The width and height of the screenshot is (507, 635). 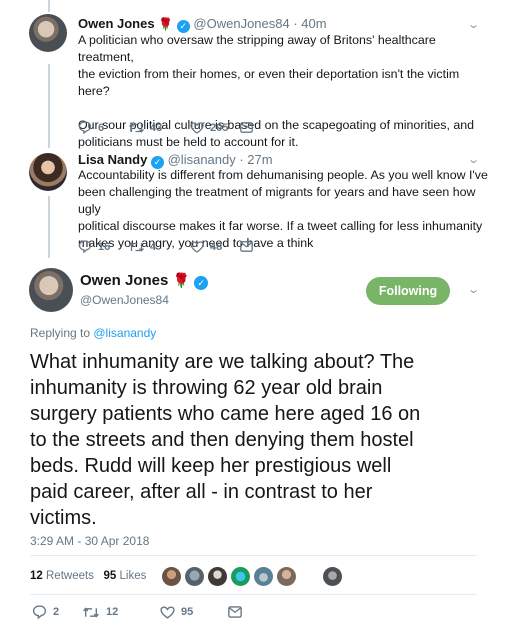 What do you see at coordinates (121, 612) in the screenshot?
I see `retweet-button: 12` at bounding box center [121, 612].